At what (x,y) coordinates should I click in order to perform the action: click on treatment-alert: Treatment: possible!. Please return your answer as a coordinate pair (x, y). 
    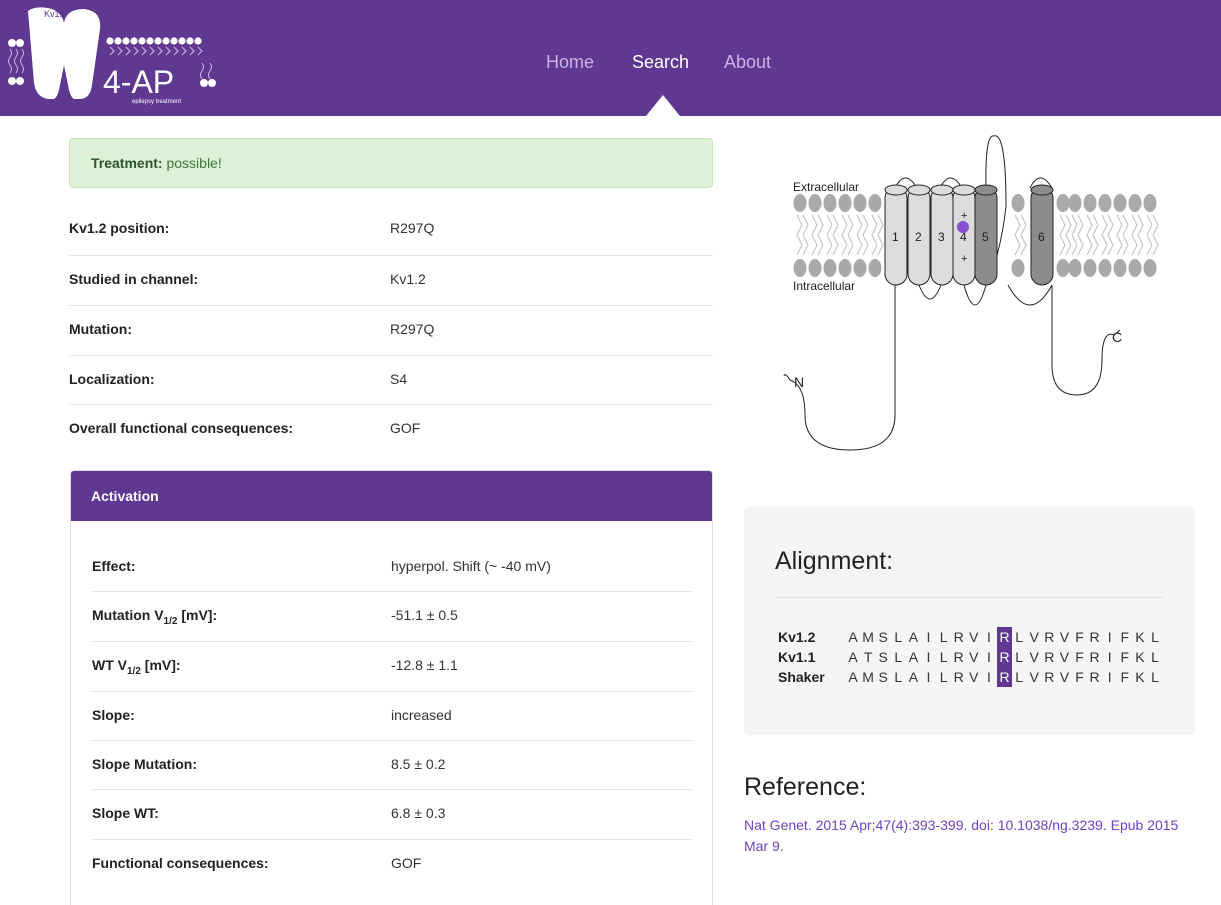
    Looking at the image, I should click on (391, 163).